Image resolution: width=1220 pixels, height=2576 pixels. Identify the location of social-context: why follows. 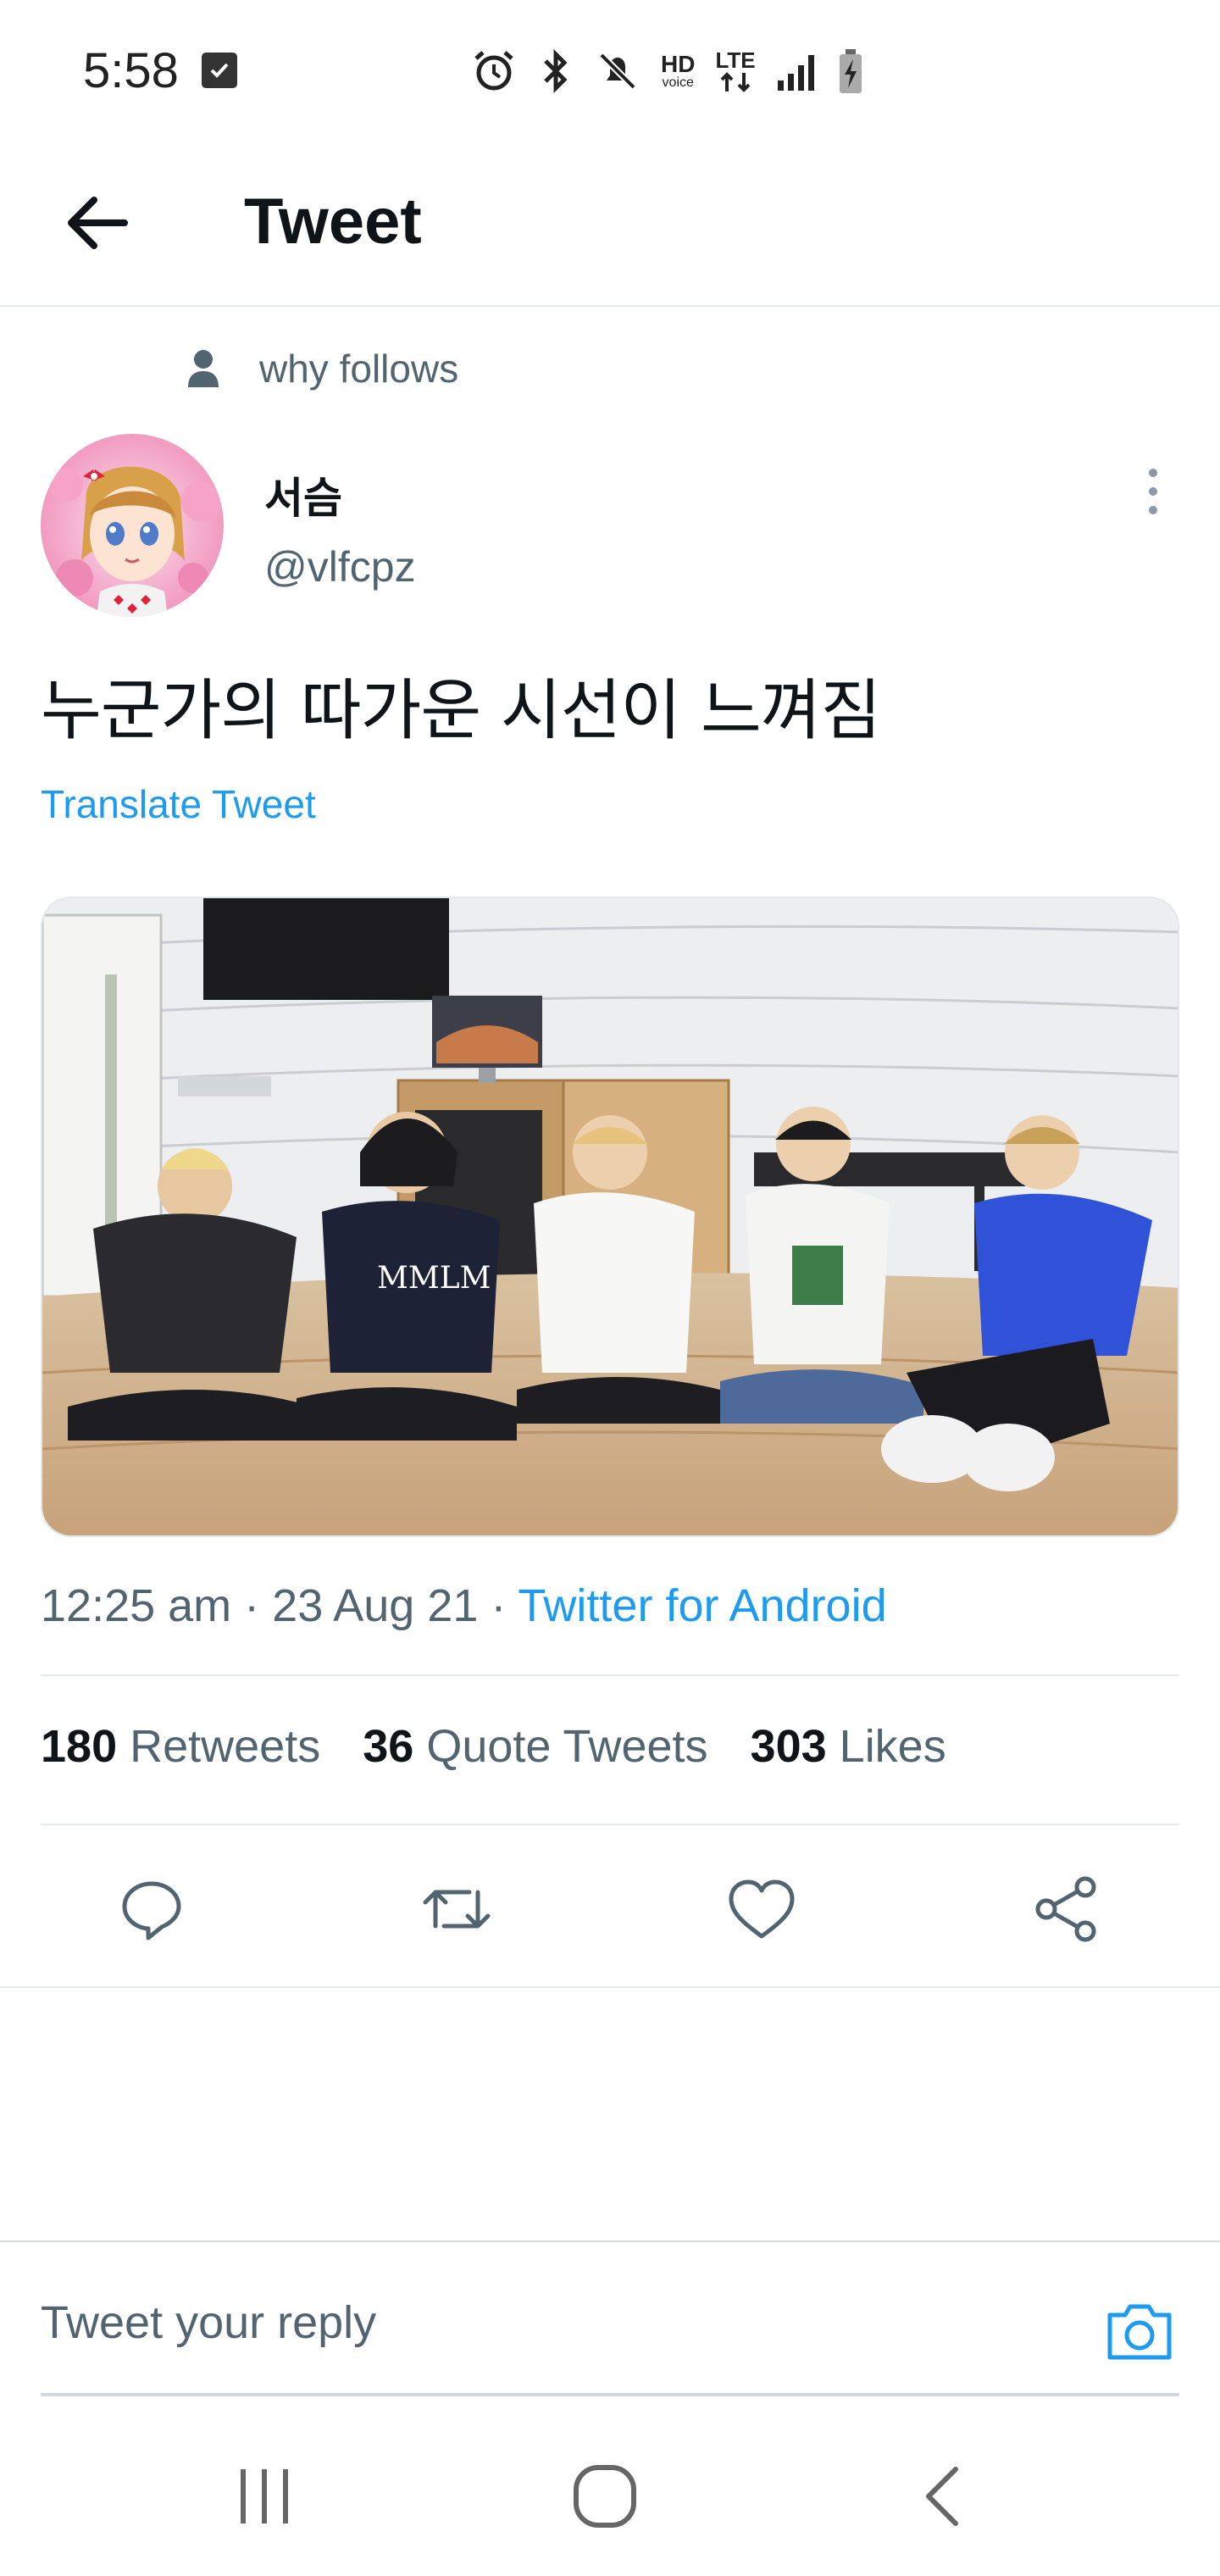
(322, 368).